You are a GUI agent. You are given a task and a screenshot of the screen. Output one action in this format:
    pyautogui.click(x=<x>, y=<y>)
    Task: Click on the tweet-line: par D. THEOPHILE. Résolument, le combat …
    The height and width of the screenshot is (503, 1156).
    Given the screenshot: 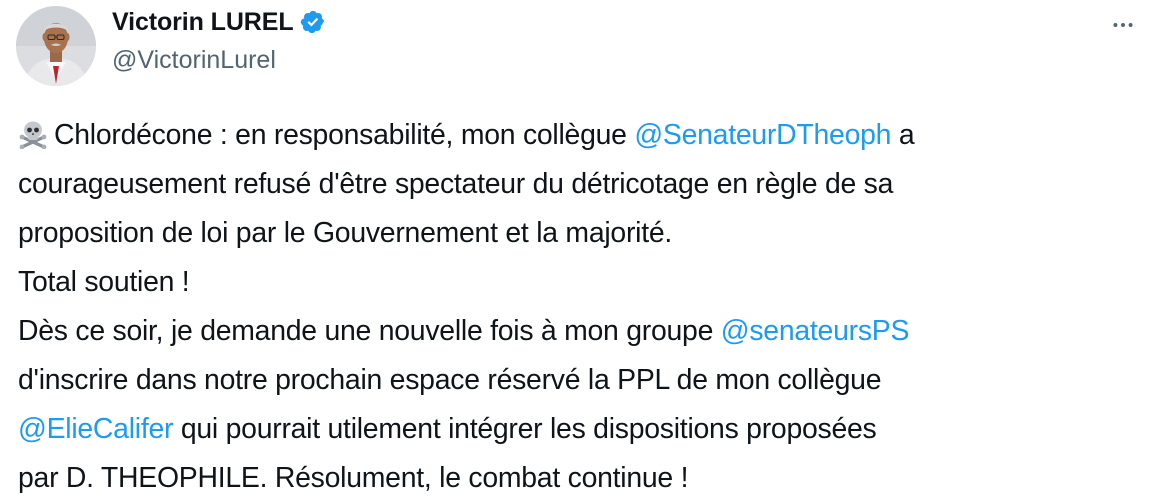 What is the action you would take?
    pyautogui.click(x=353, y=478)
    